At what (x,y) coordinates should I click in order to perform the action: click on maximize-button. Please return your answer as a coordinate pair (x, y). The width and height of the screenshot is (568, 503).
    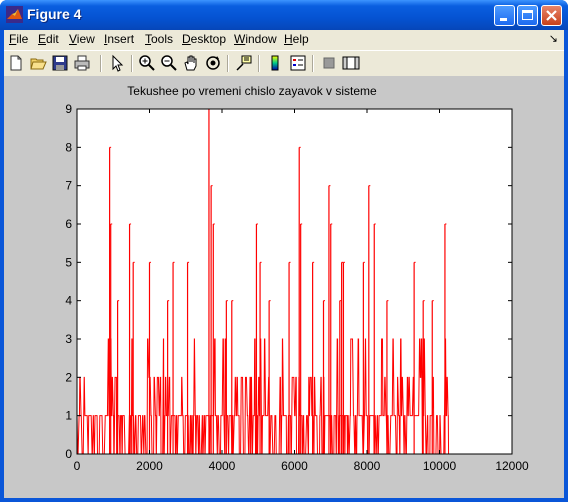
    Looking at the image, I should click on (527, 15).